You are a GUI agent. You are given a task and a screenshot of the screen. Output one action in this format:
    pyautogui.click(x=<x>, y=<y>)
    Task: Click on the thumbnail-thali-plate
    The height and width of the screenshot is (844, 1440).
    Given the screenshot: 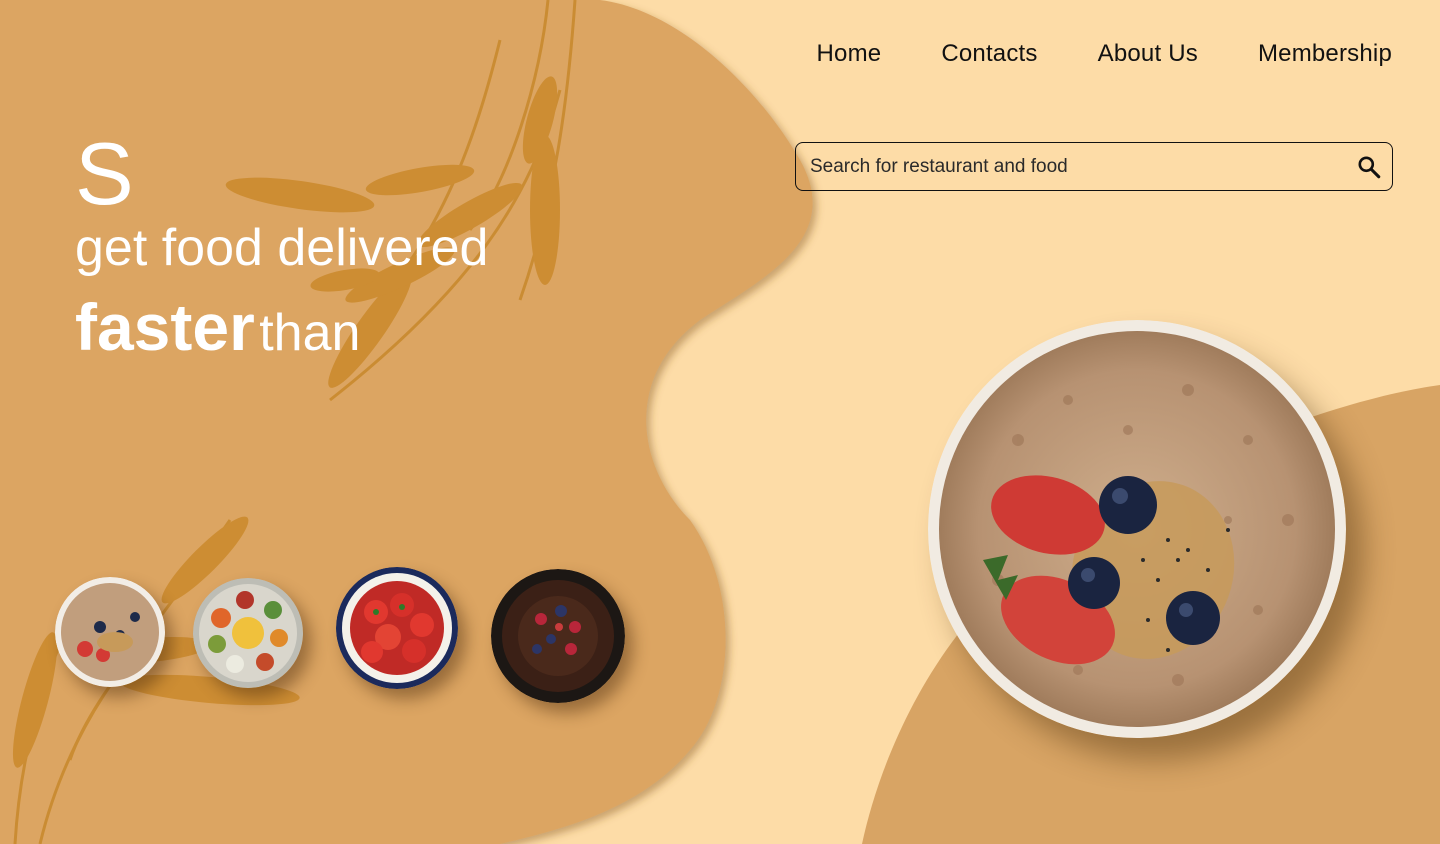 What is the action you would take?
    pyautogui.click(x=248, y=633)
    